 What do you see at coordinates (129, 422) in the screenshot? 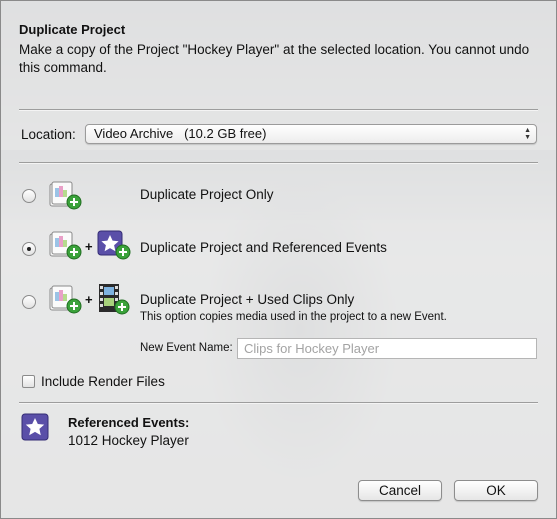
I see `referenced-events-title: Referenced Events:` at bounding box center [129, 422].